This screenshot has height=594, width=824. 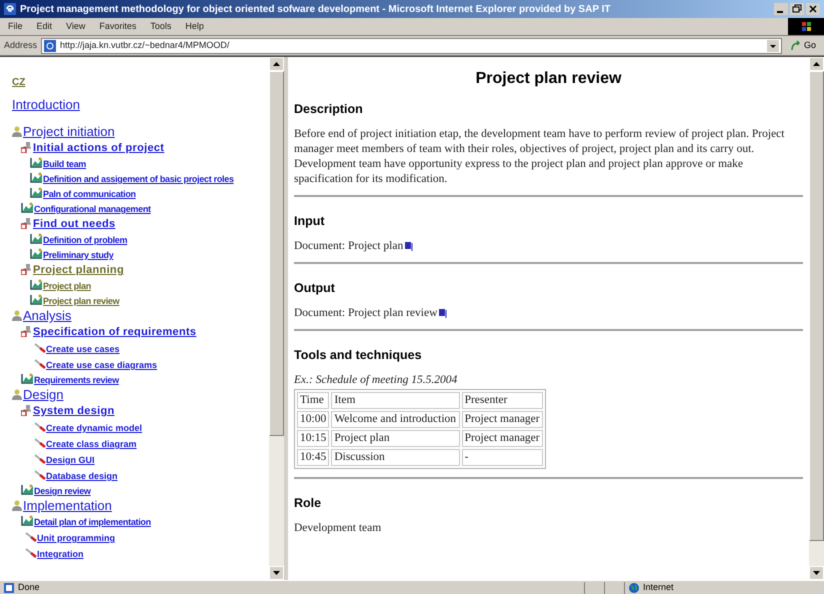 What do you see at coordinates (502, 400) in the screenshot?
I see `table-cell: Presenter` at bounding box center [502, 400].